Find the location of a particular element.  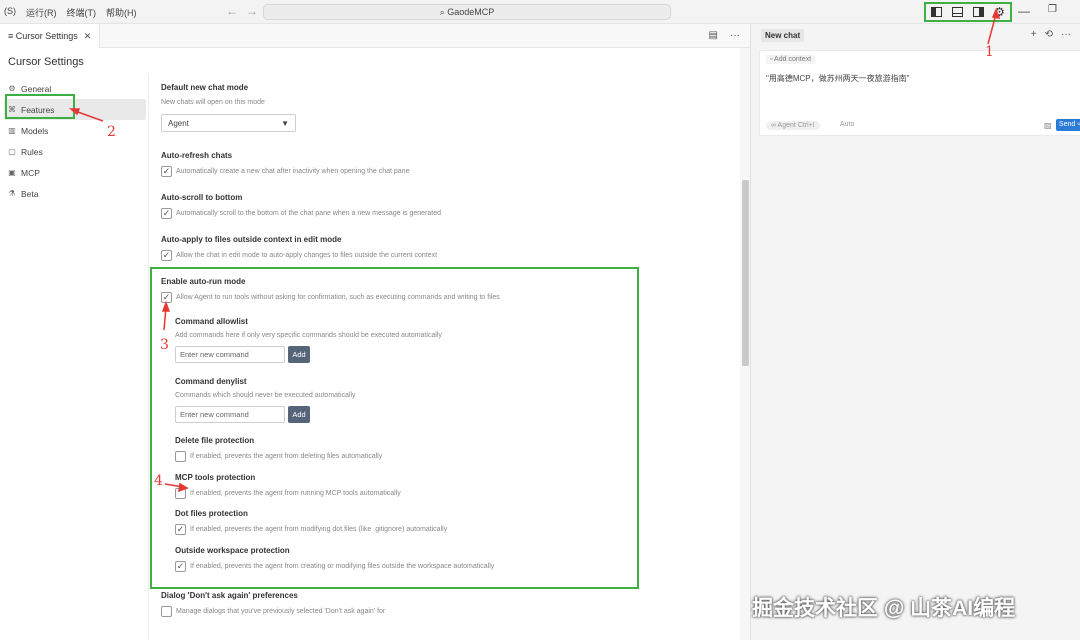

annotation-label-1: 1 is located at coordinates (989, 52).